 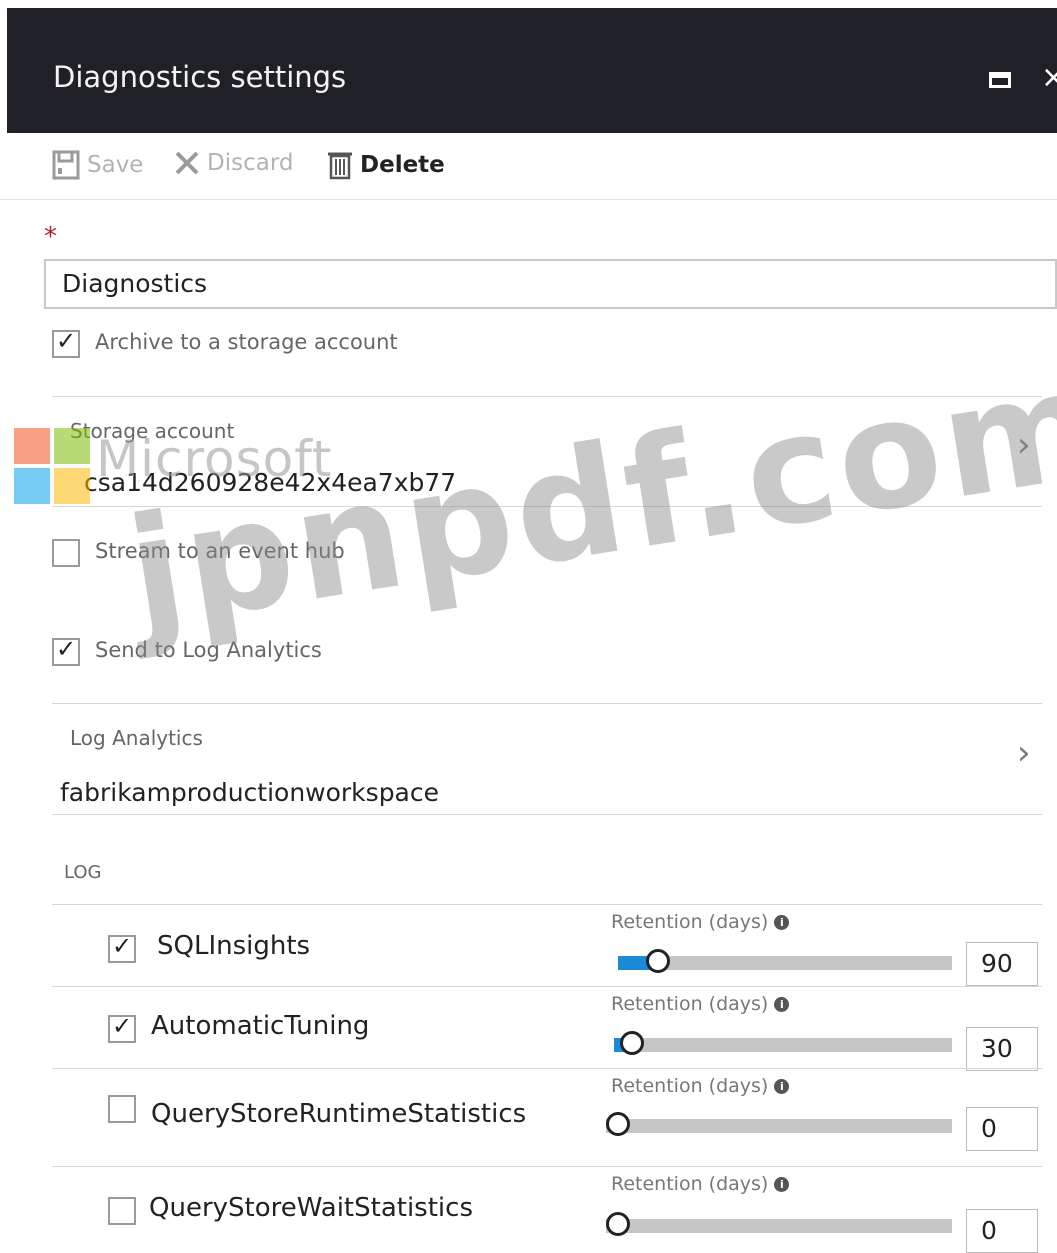 I want to click on event-hub-checkbox, so click(x=66, y=553).